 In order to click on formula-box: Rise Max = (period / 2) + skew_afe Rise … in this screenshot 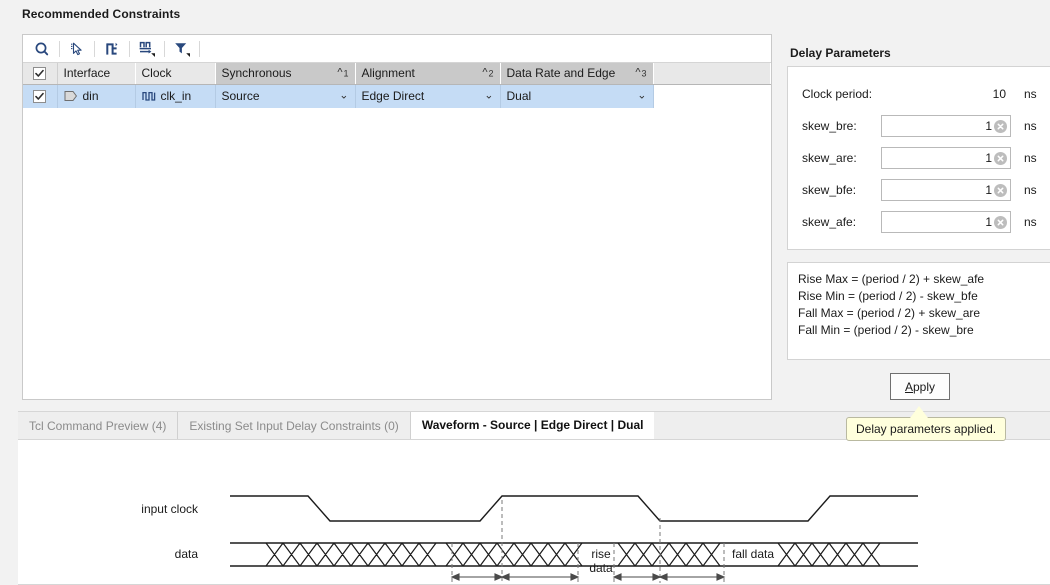, I will do `click(918, 311)`.